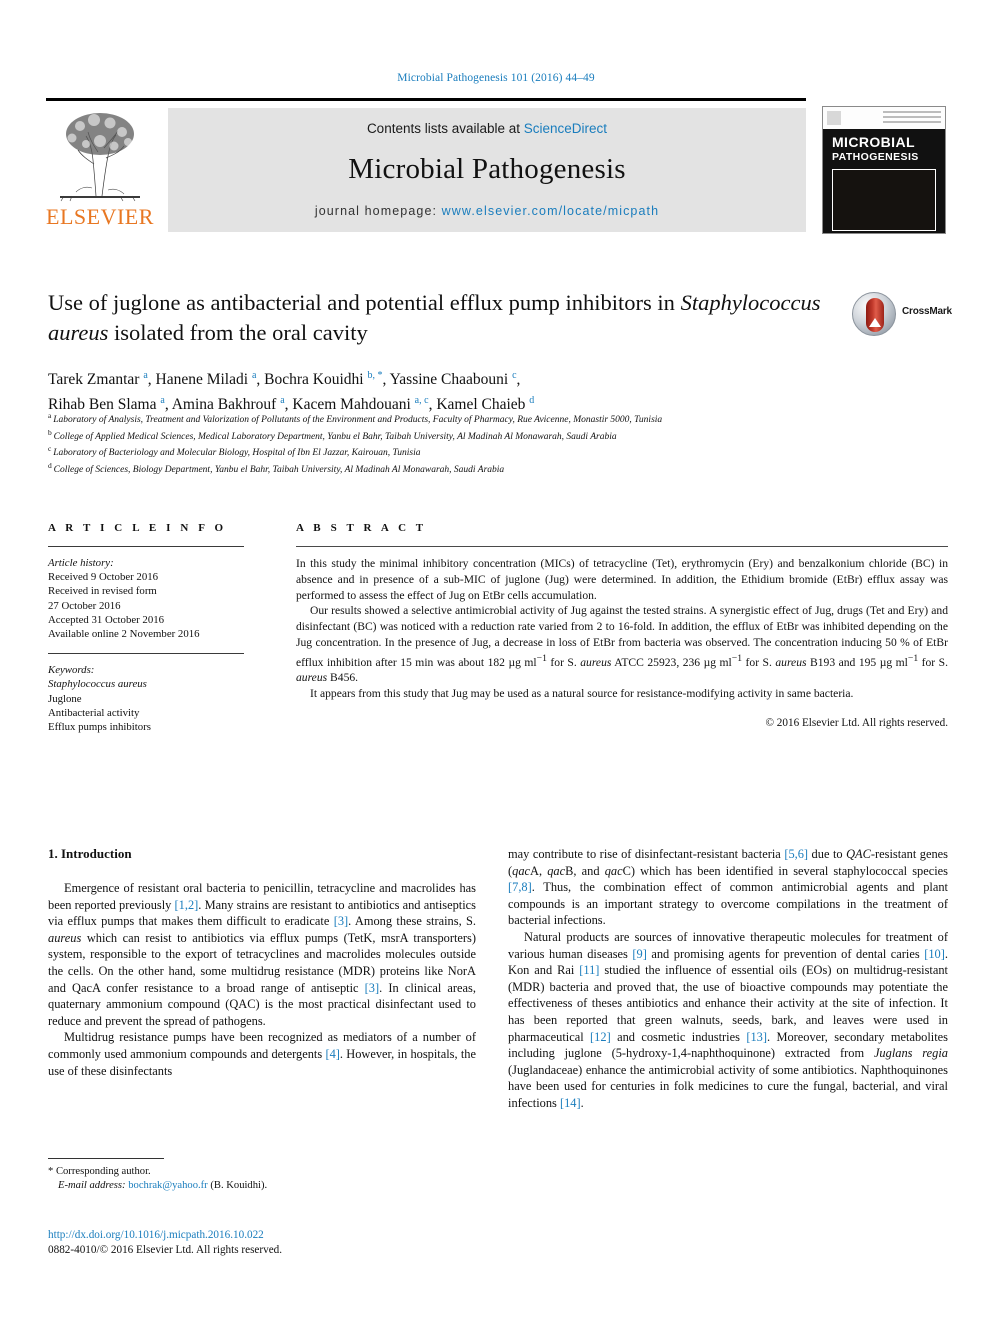 The height and width of the screenshot is (1323, 992). What do you see at coordinates (834, 118) in the screenshot?
I see `cover-publisher-mark-icon` at bounding box center [834, 118].